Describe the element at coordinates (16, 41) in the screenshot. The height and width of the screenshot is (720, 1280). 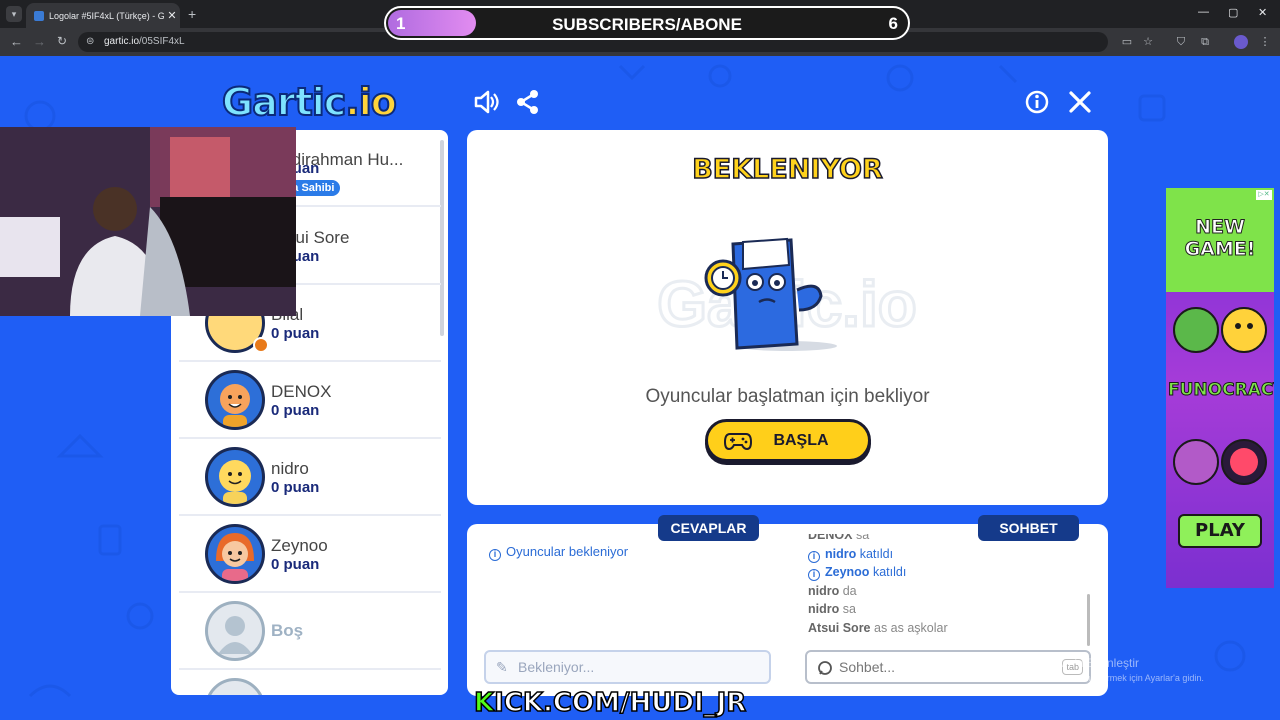
I see `back-arrow-icon: ←` at that location.